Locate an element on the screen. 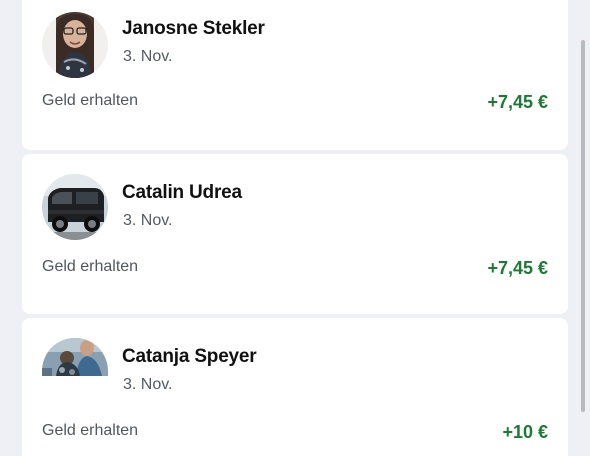 The image size is (590, 456). van-photo-avatar-icon is located at coordinates (75, 207).